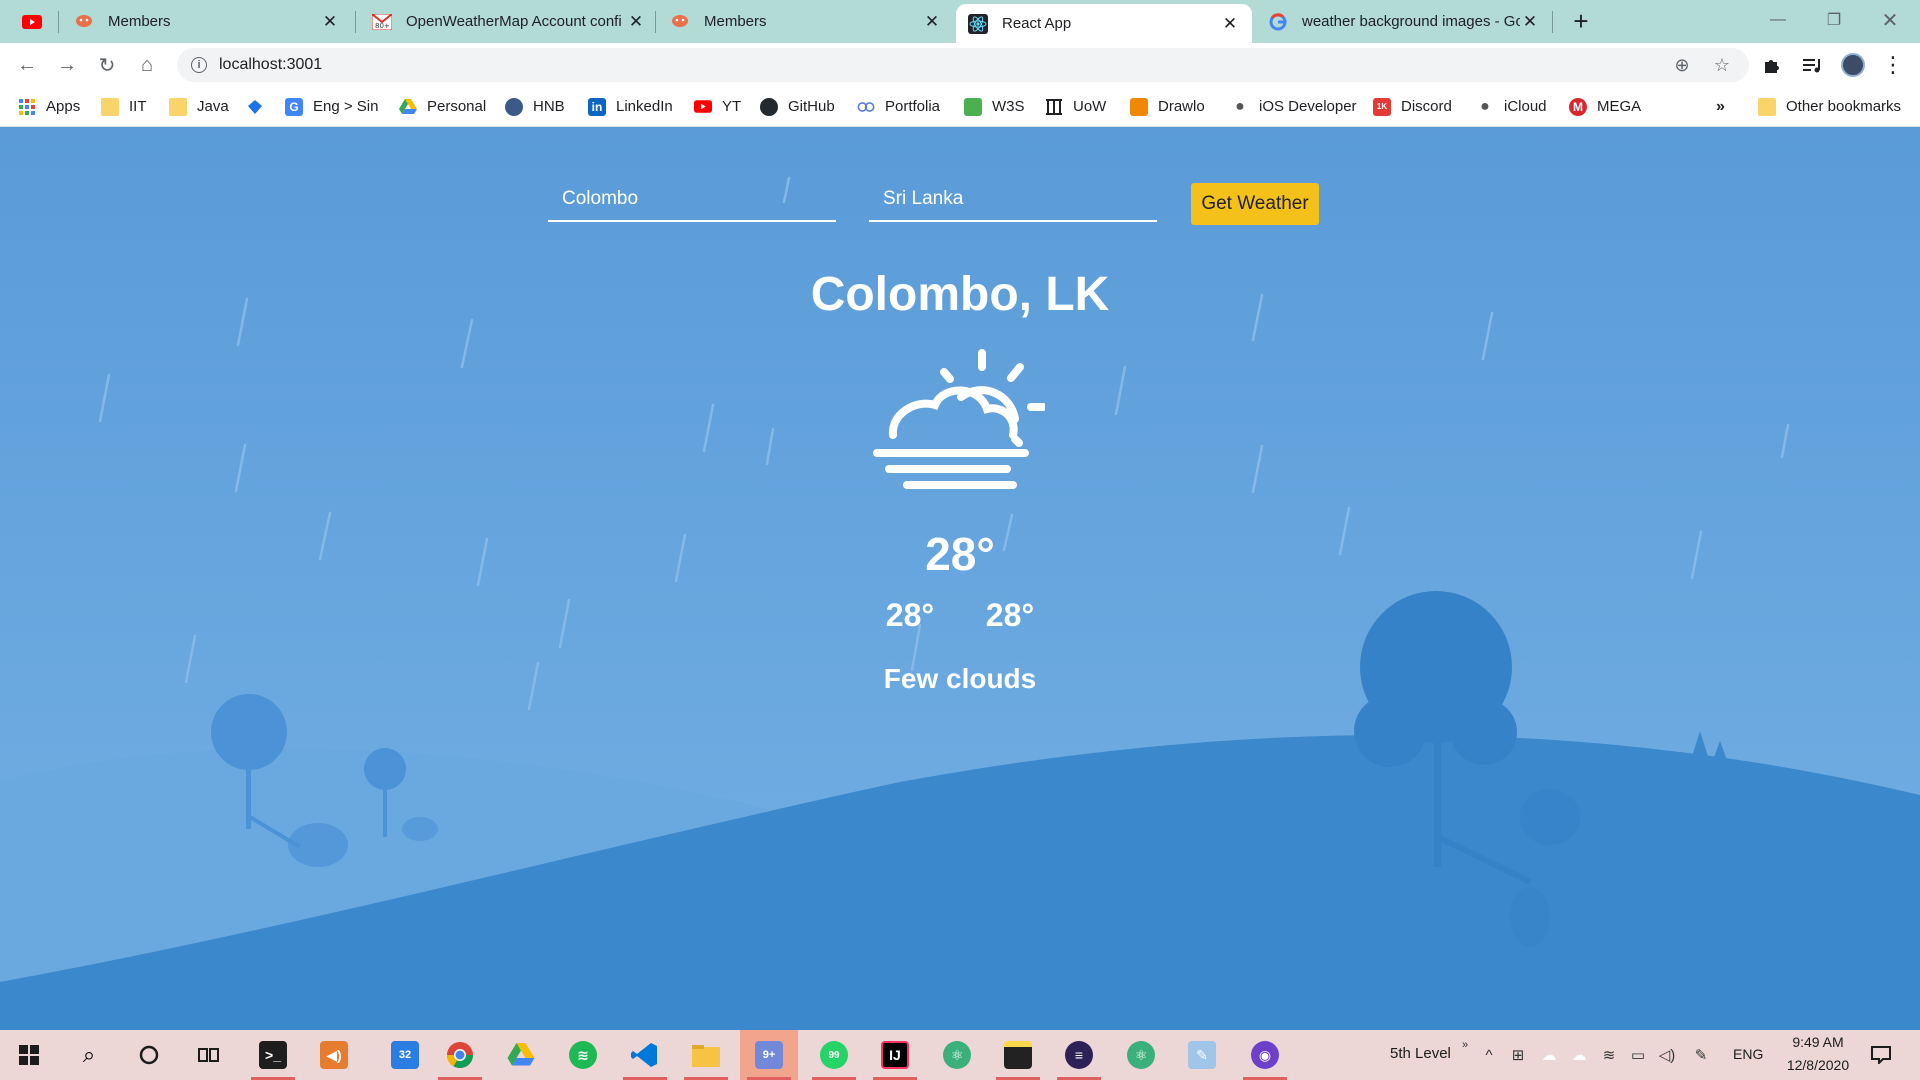  I want to click on bookmark-star-icon: ☆, so click(1722, 65).